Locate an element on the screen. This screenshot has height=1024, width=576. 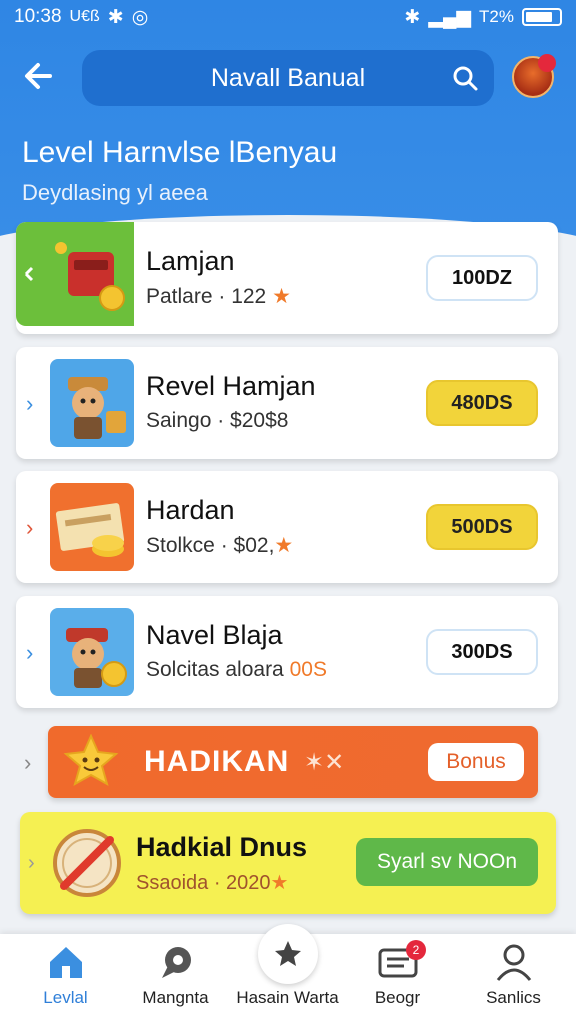
voucher-coins-icon is located at coordinates (90, 530).